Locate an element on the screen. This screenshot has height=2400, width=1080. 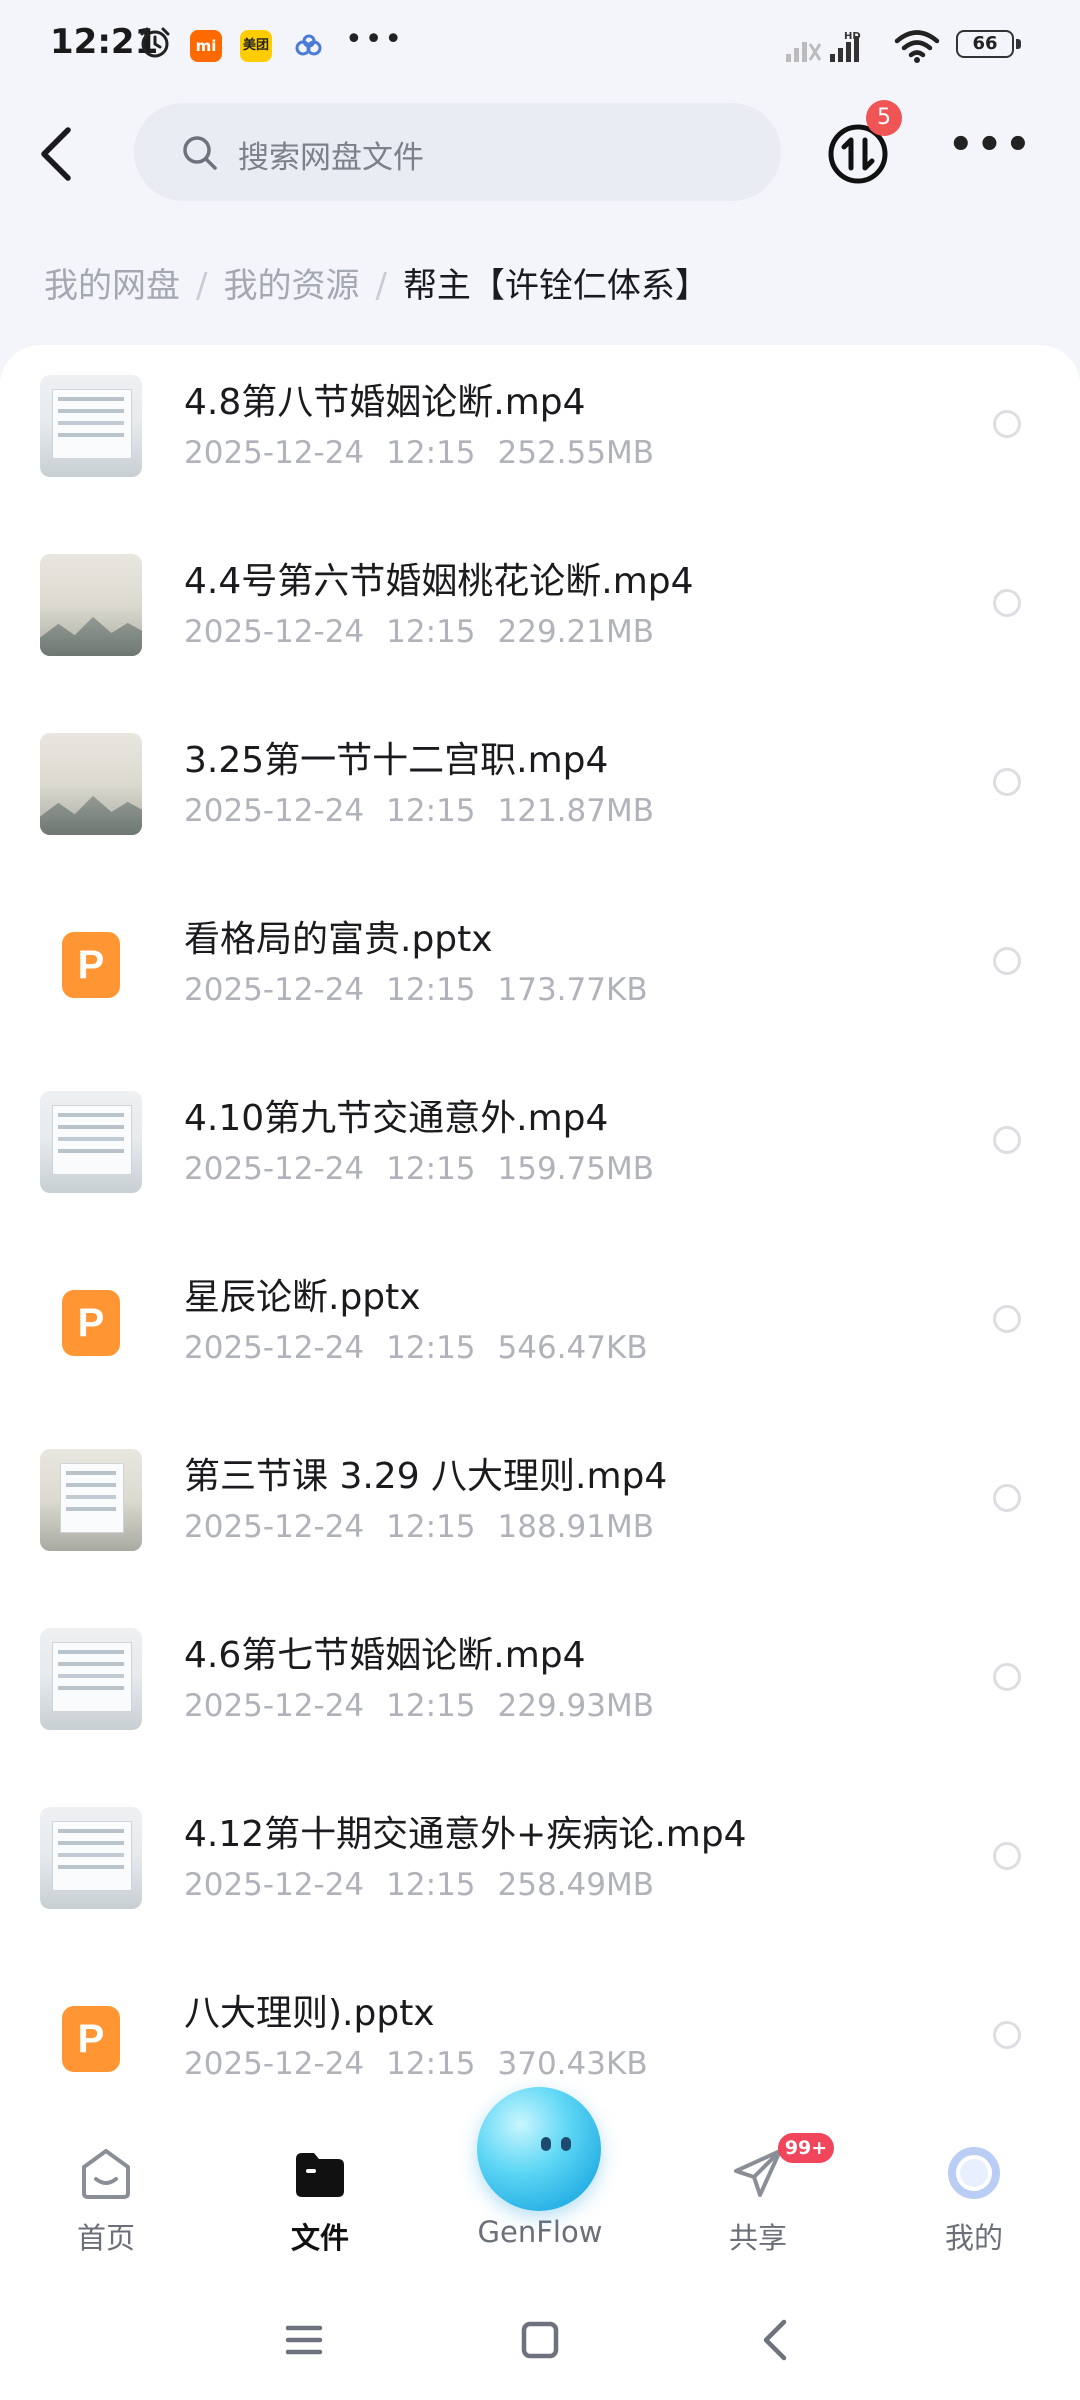
file-size: 229.21MB is located at coordinates (575, 632).